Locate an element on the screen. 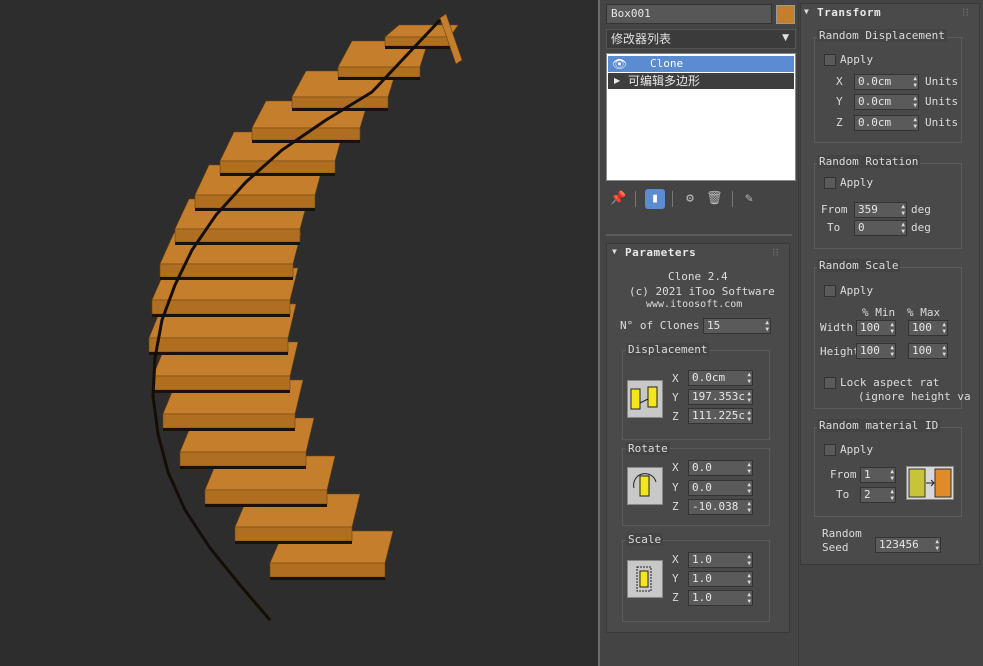  axis-z-label: Z is located at coordinates (675, 597).